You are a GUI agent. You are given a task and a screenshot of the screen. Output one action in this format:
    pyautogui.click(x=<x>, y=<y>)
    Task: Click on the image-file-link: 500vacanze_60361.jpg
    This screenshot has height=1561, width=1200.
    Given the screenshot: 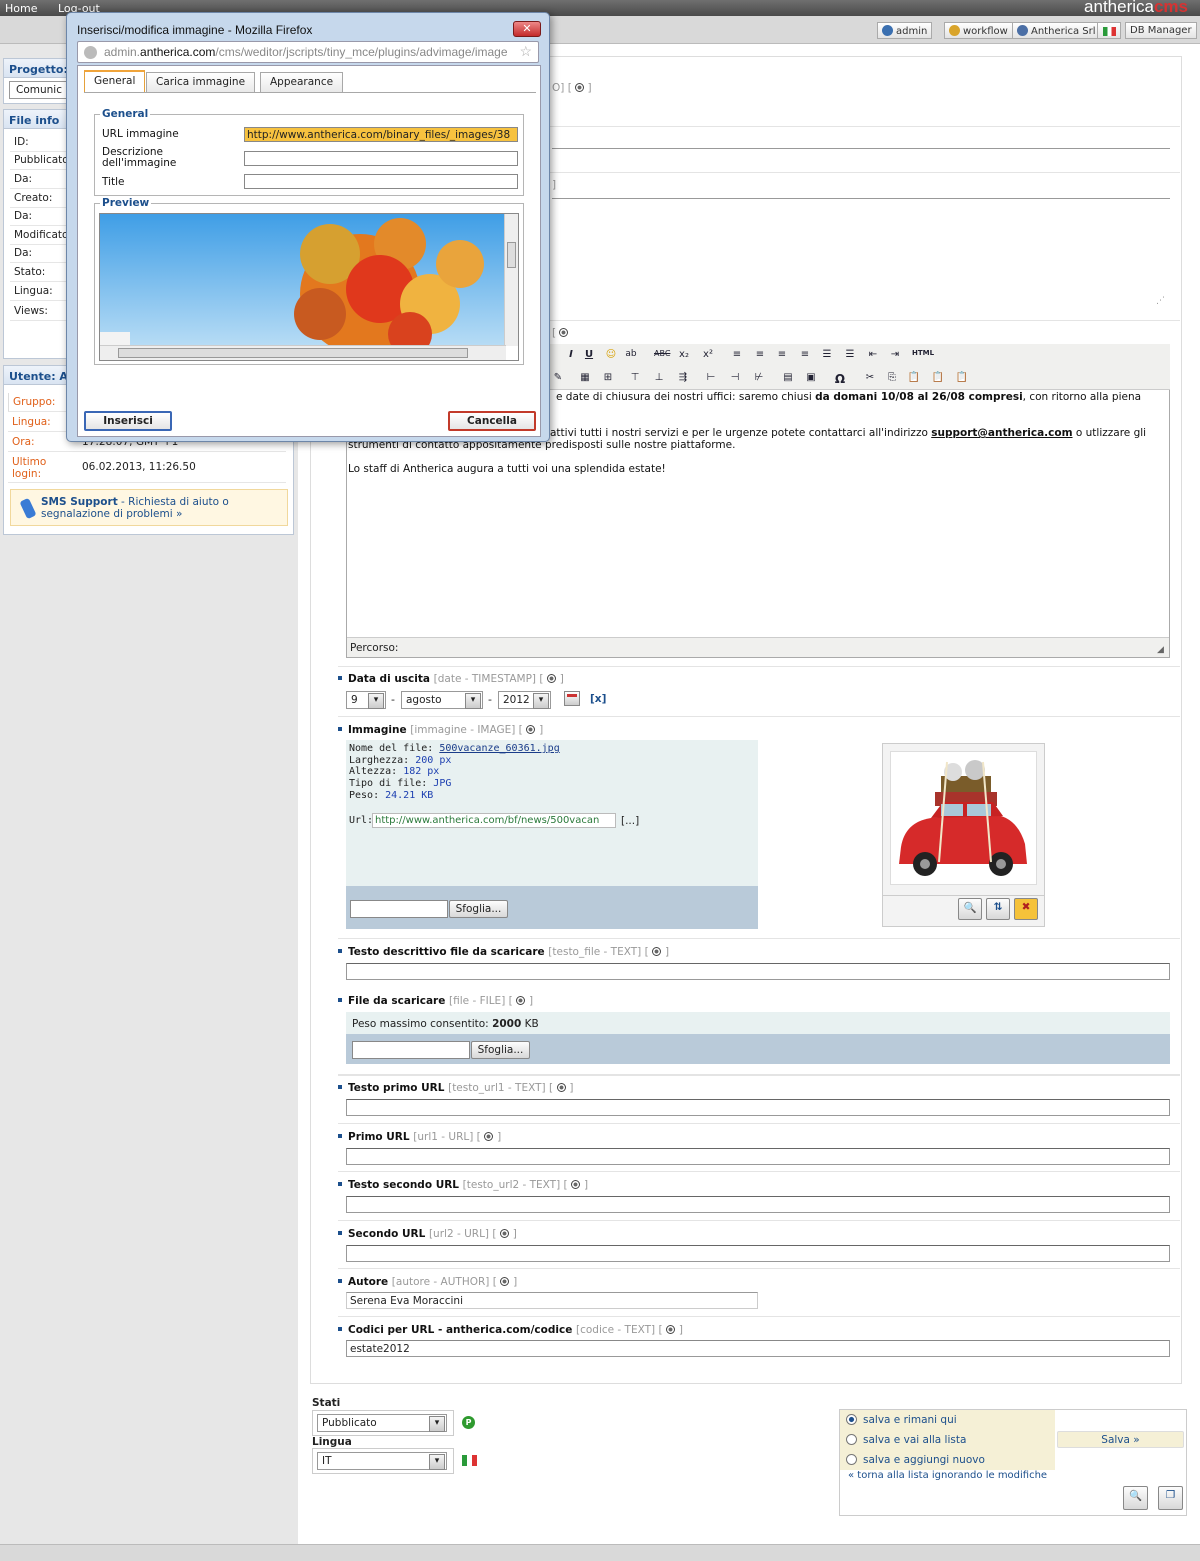 What is the action you would take?
    pyautogui.click(x=499, y=748)
    